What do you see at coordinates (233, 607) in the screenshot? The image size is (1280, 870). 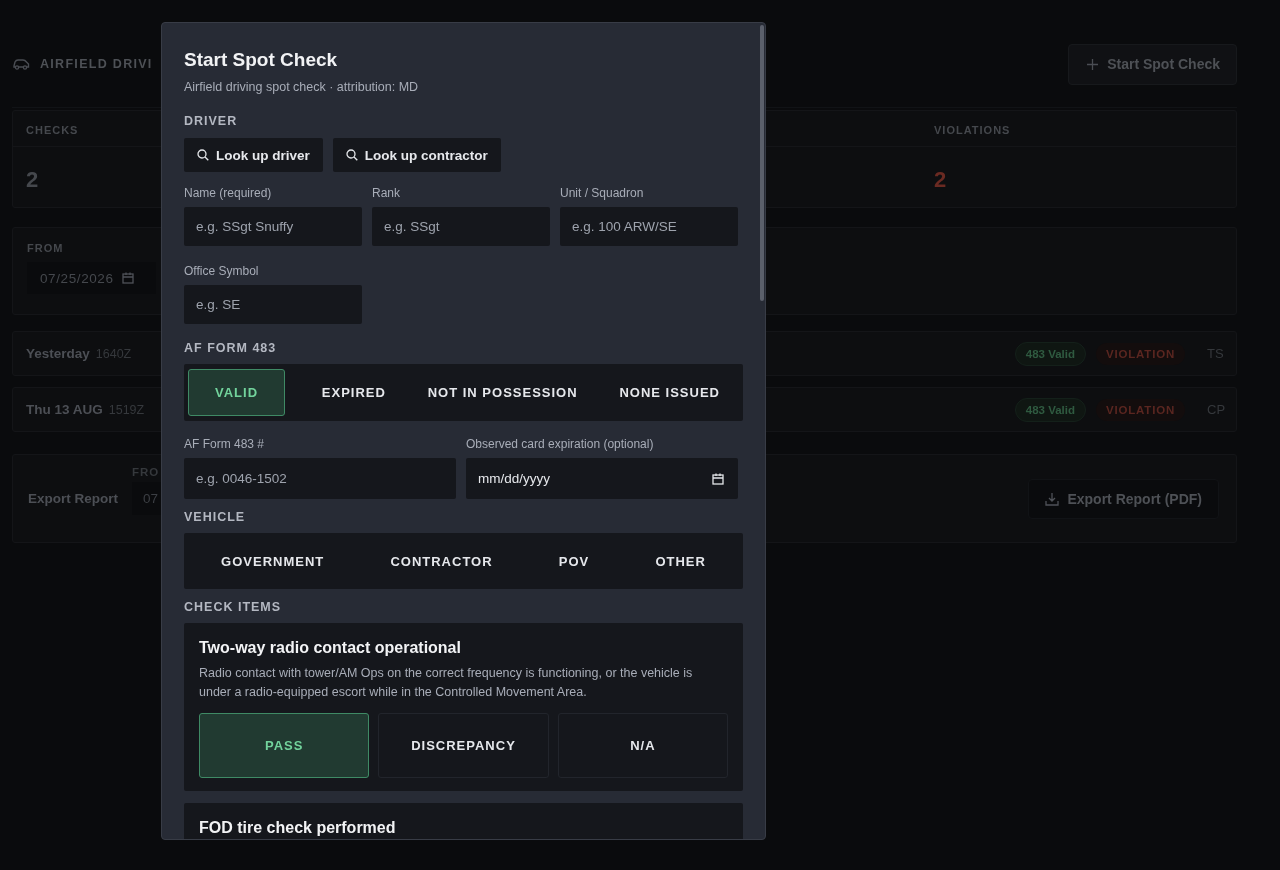 I see `section-label: CHECK ITEMS` at bounding box center [233, 607].